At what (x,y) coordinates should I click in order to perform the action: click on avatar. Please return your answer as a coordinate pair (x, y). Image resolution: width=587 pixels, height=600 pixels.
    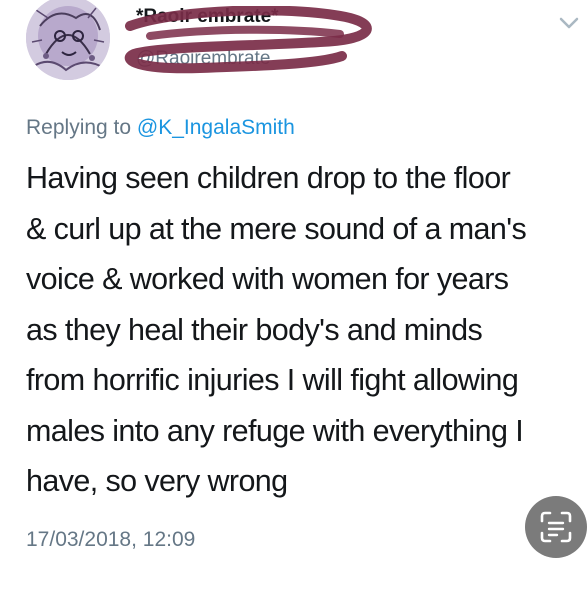
    Looking at the image, I should click on (68, 40).